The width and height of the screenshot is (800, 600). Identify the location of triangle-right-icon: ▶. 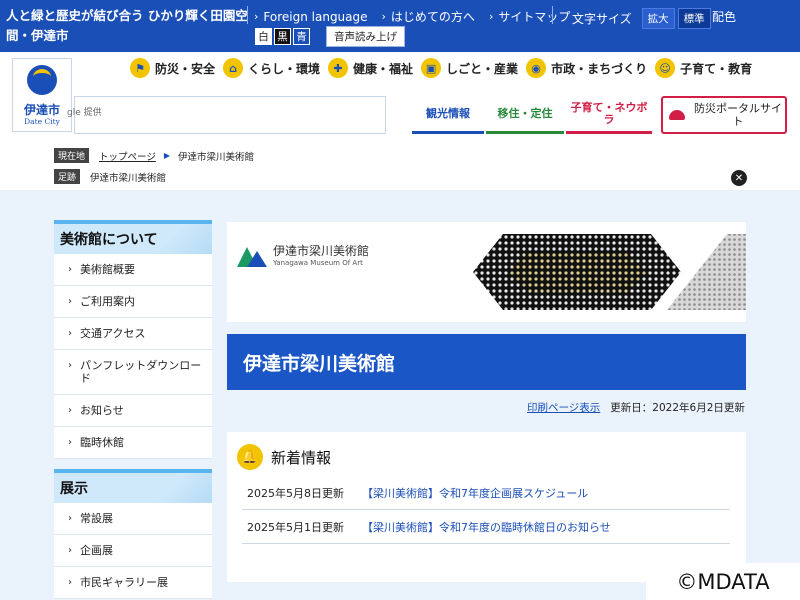
(166, 155).